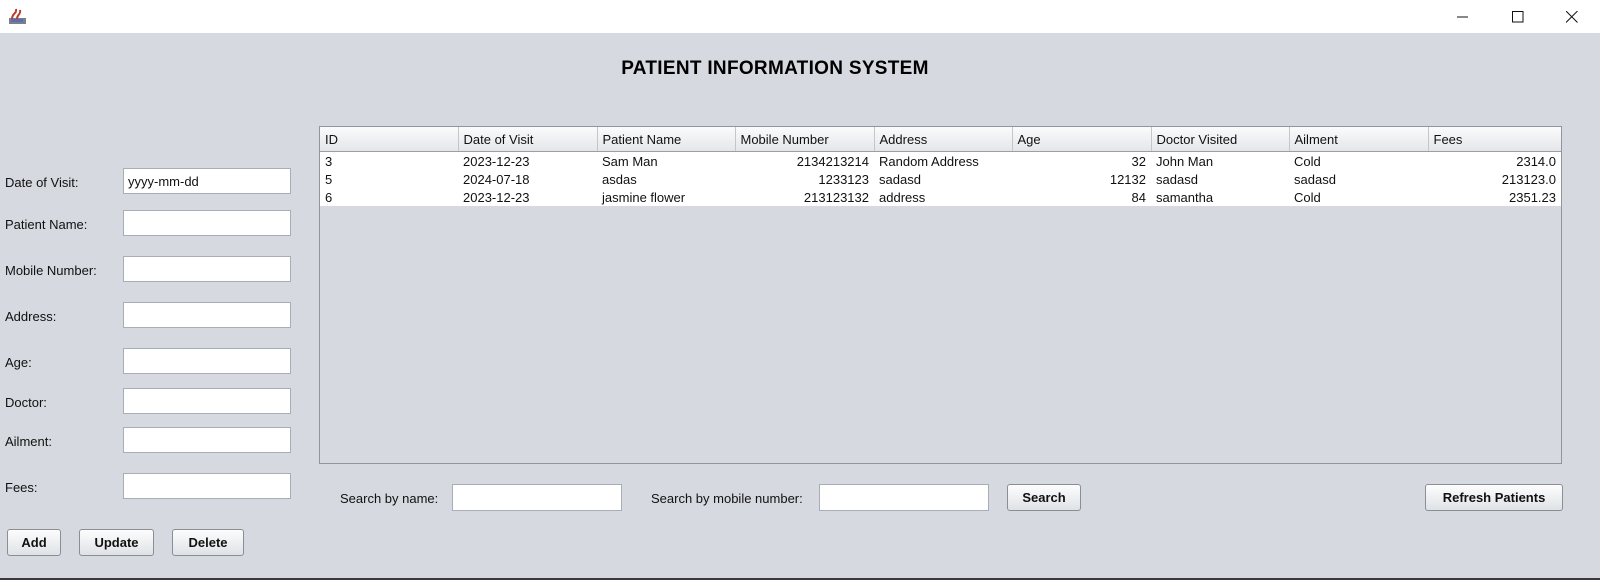  I want to click on cell-doctor-visited: John Man, so click(1220, 160).